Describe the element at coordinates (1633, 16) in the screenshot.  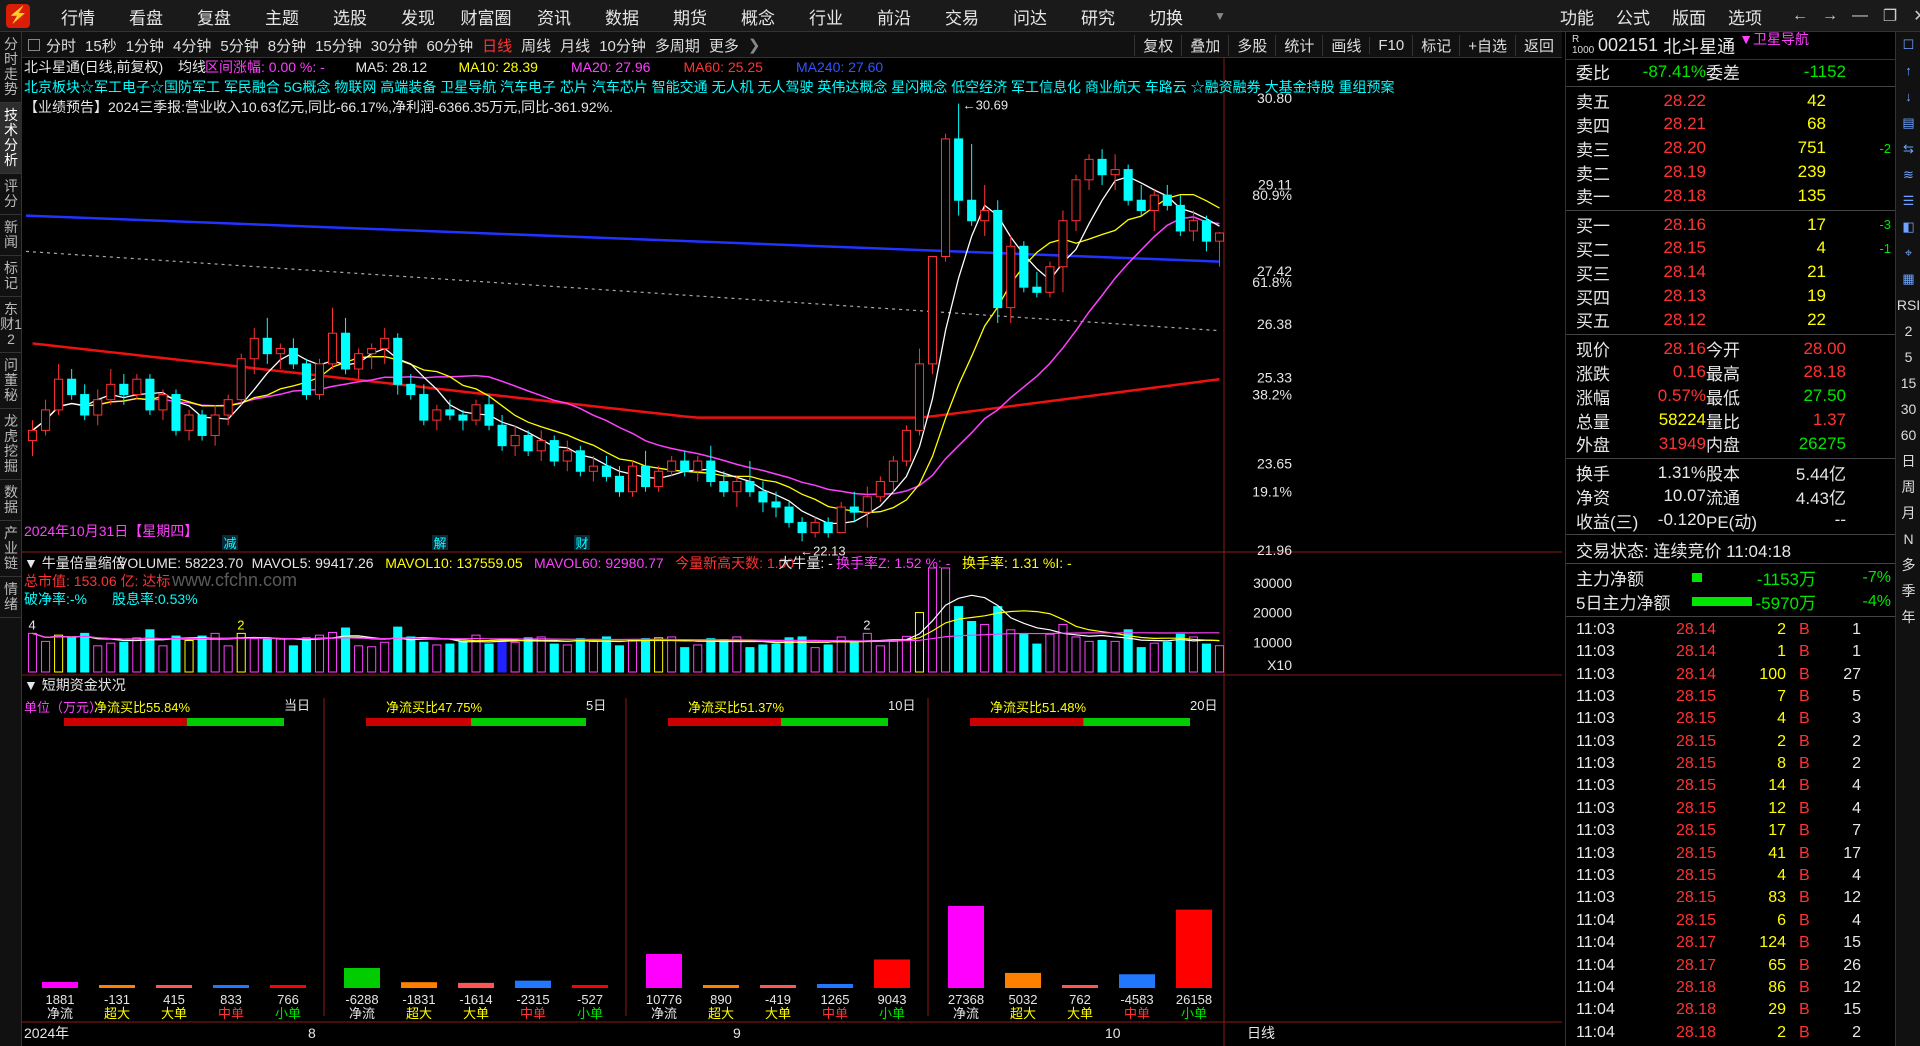
I see `right-menu-1: 公式` at that location.